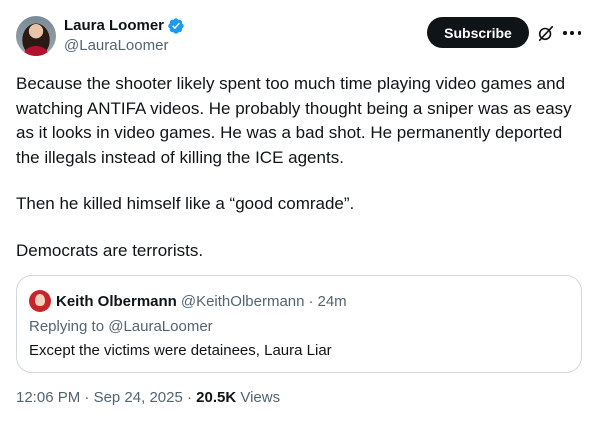 This screenshot has height=427, width=599. Describe the element at coordinates (216, 397) in the screenshot. I see `views-count: 20.5K` at that location.